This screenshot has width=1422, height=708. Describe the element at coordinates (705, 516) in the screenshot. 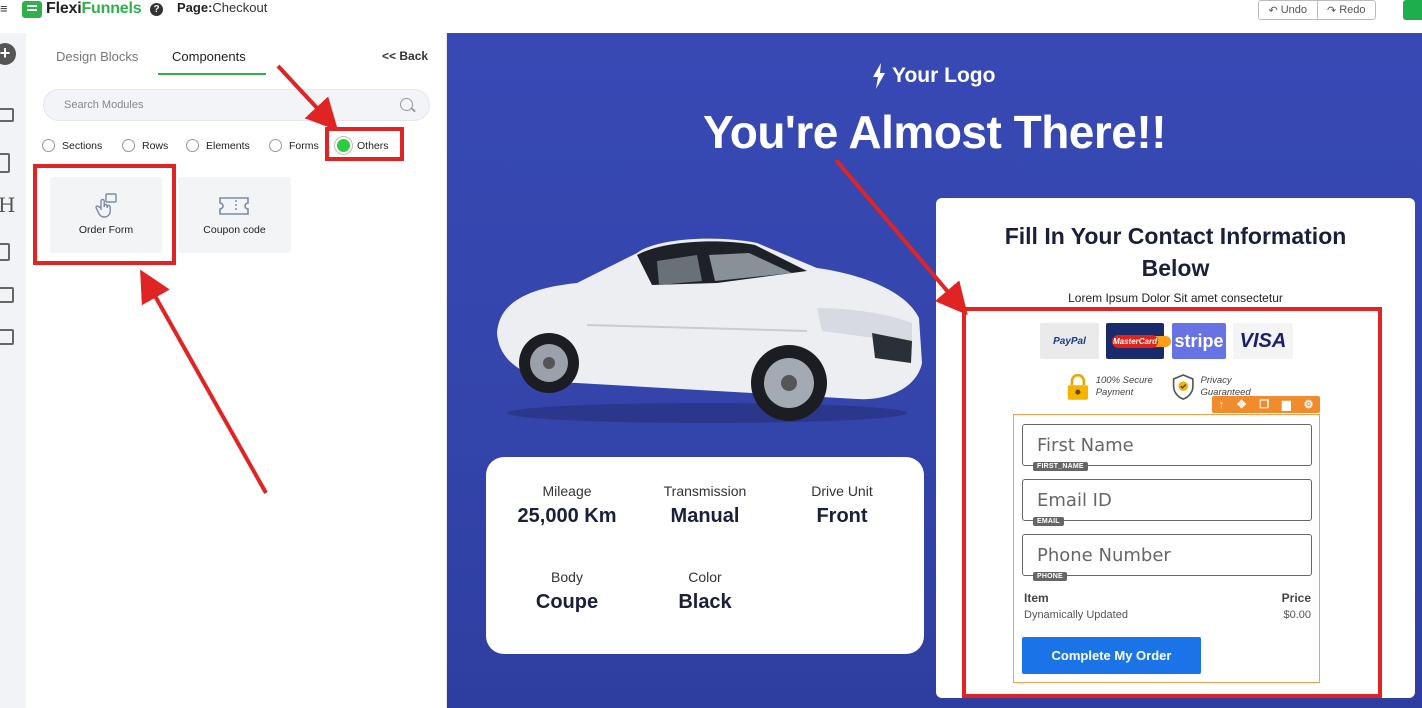

I see `spec-value: Manual` at that location.